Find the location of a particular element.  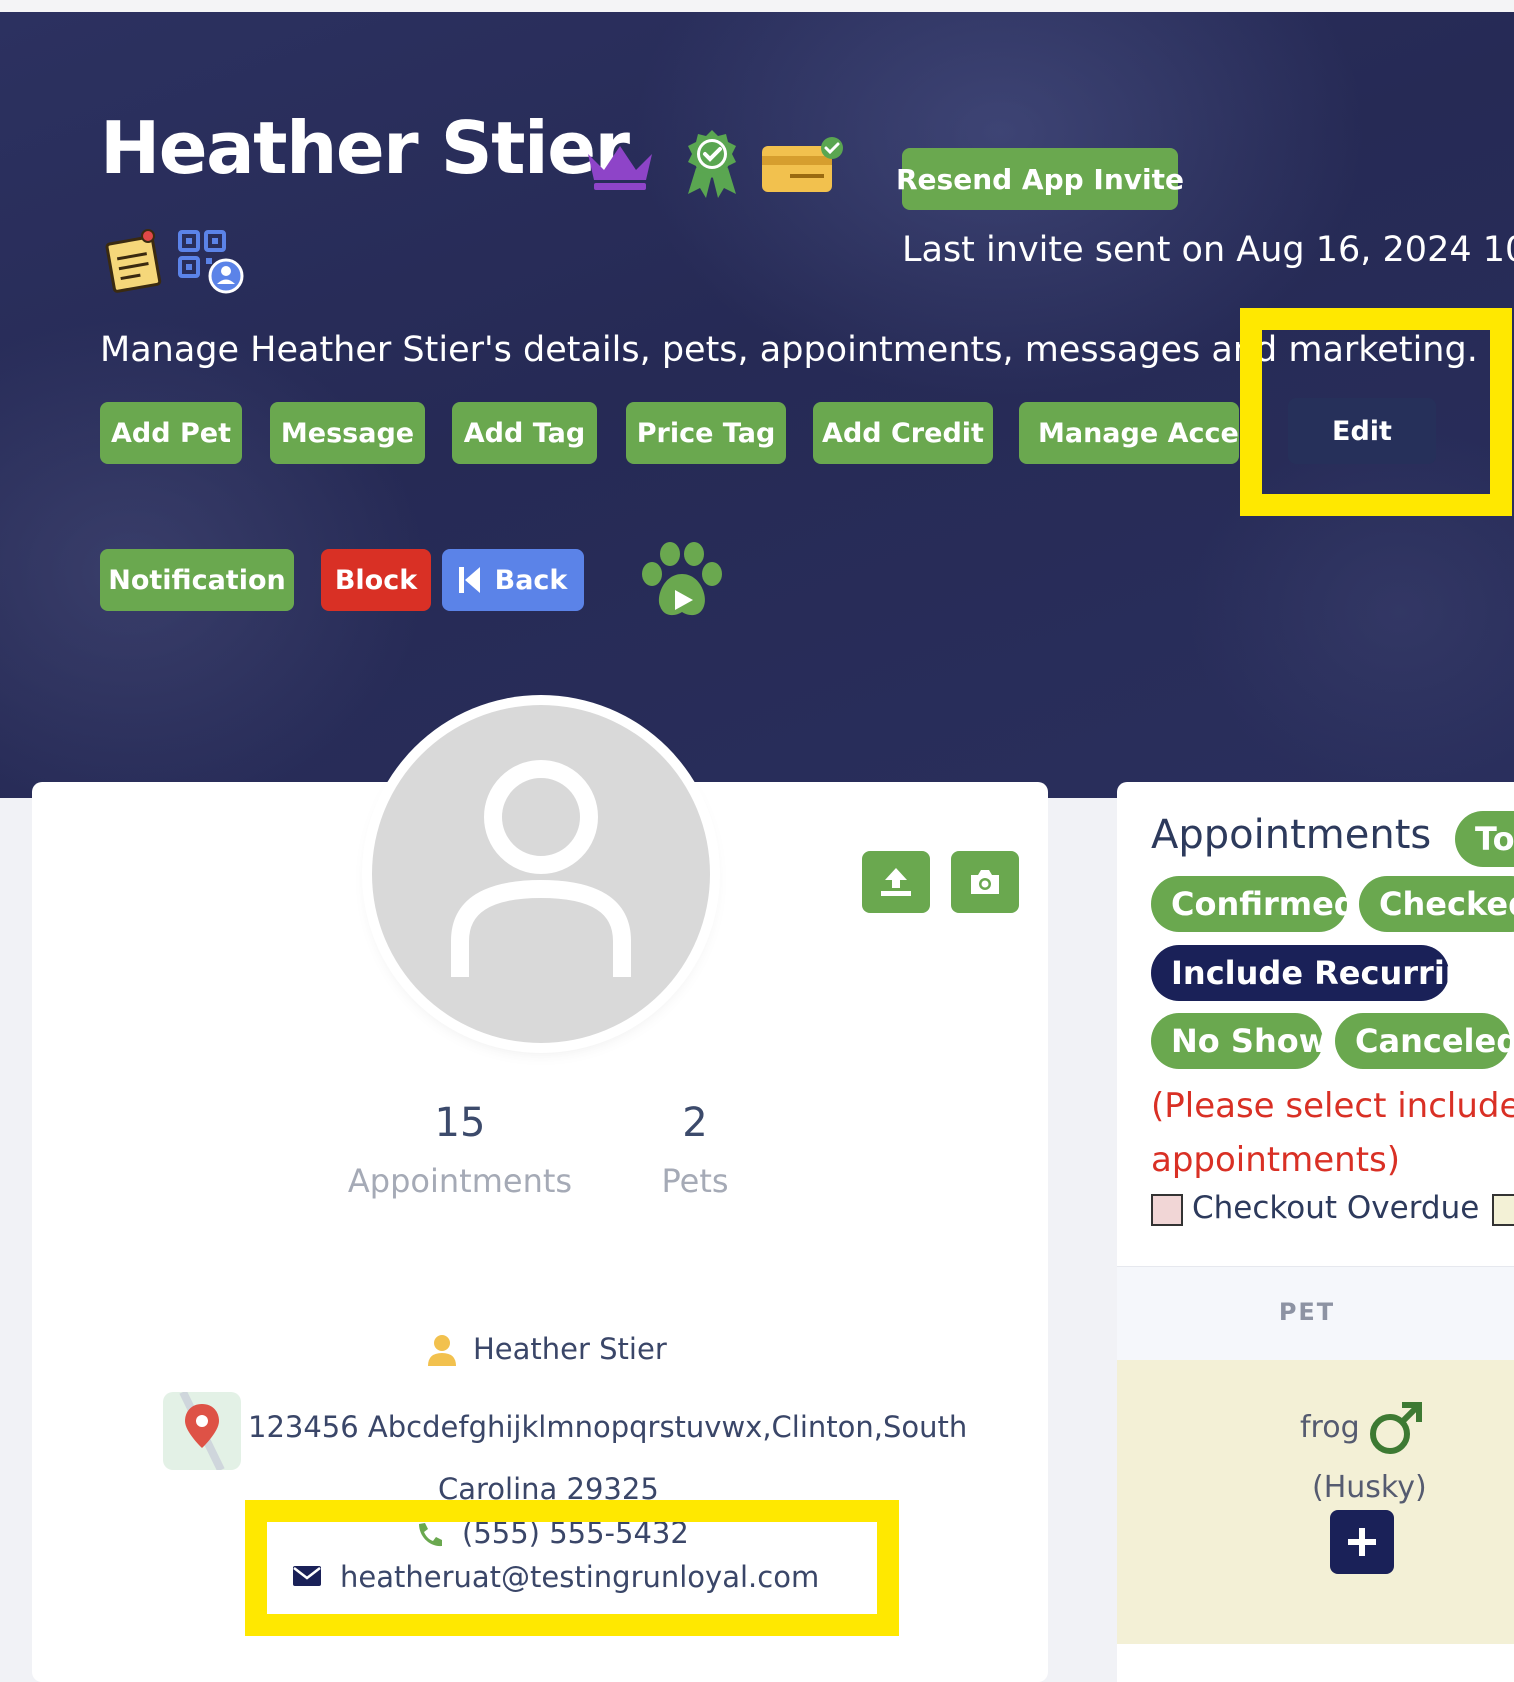

recurring-warning-line-2: appointments) is located at coordinates (1276, 1160).